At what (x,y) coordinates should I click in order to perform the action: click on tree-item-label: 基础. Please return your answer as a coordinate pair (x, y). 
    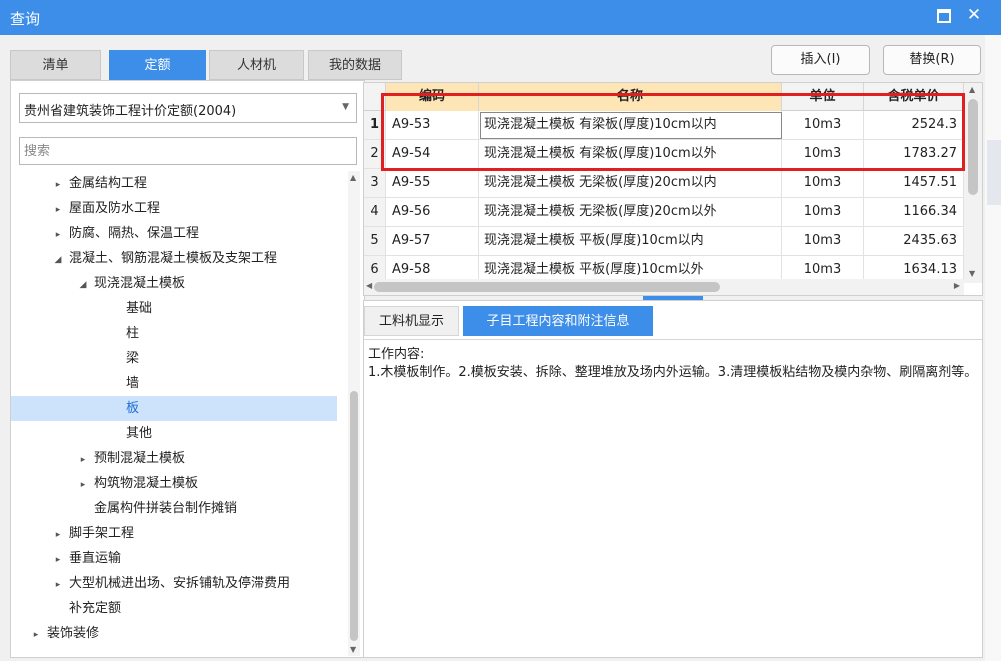
    Looking at the image, I should click on (139, 308).